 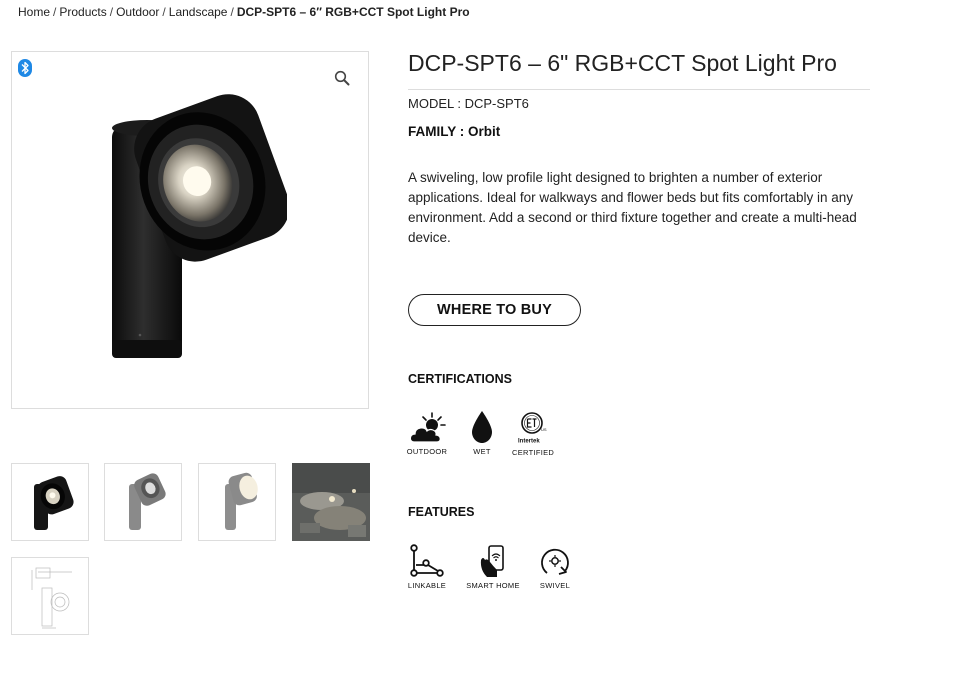 I want to click on breadcrumb-landscape-link: Landscape, so click(x=198, y=12).